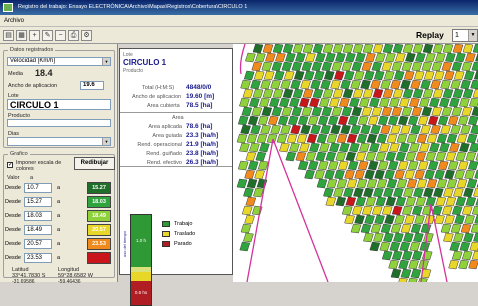 The image size is (478, 306). What do you see at coordinates (21, 35) in the screenshot?
I see `save-icon: ▦` at bounding box center [21, 35].